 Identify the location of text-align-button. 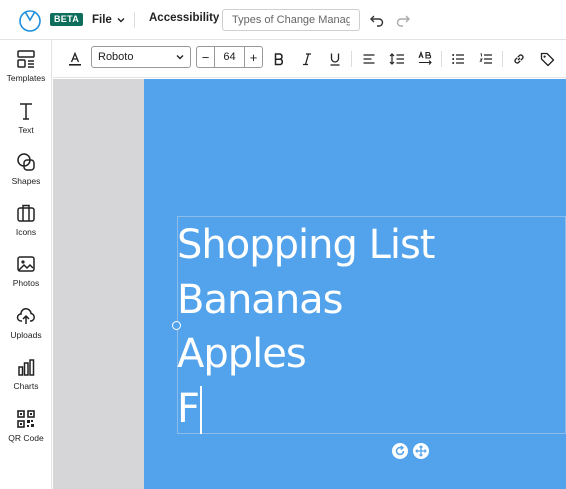
(369, 59).